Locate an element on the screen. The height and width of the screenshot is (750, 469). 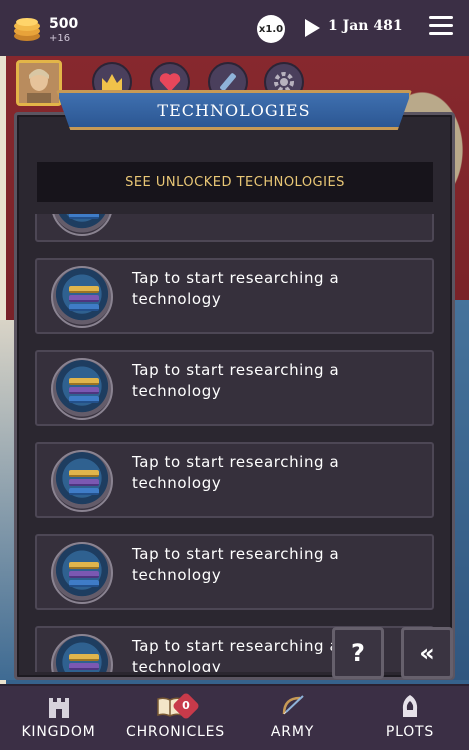
see-unlocked-technologies-button: SEE UNLOCKED TECHNOLOGIES is located at coordinates (235, 182).